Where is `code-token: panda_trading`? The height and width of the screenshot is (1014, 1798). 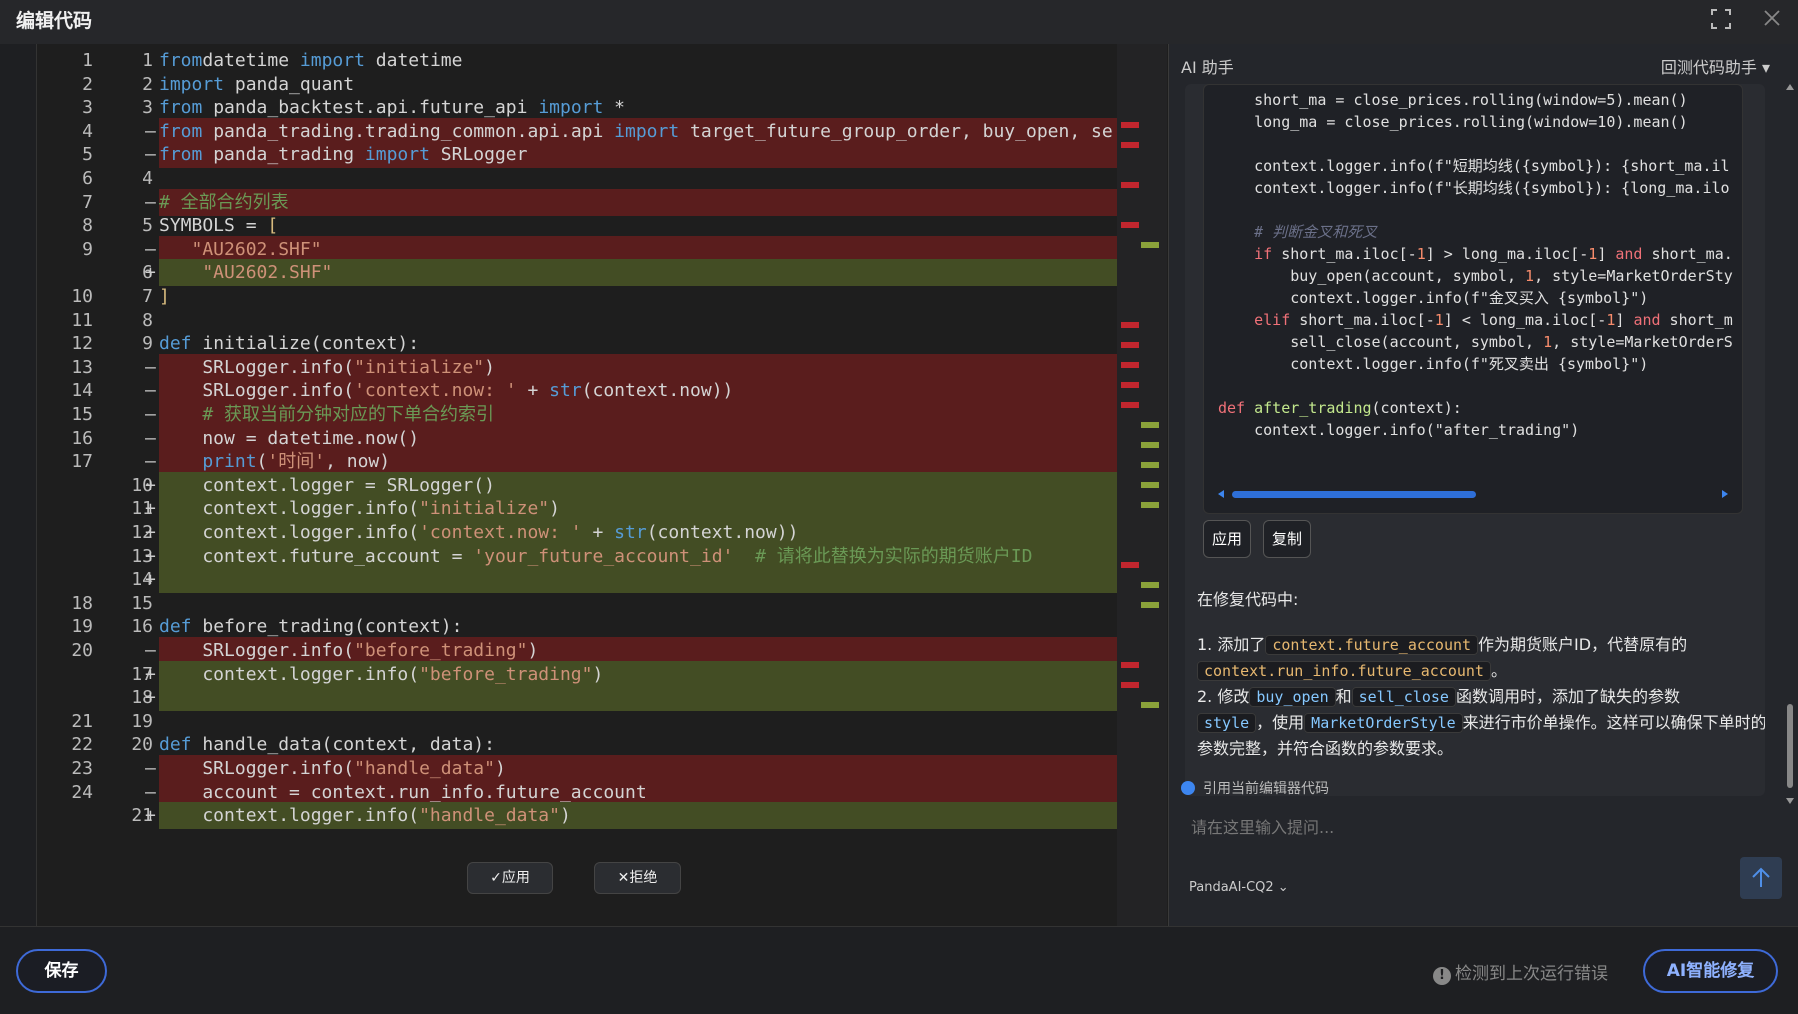 code-token: panda_trading is located at coordinates (283, 155).